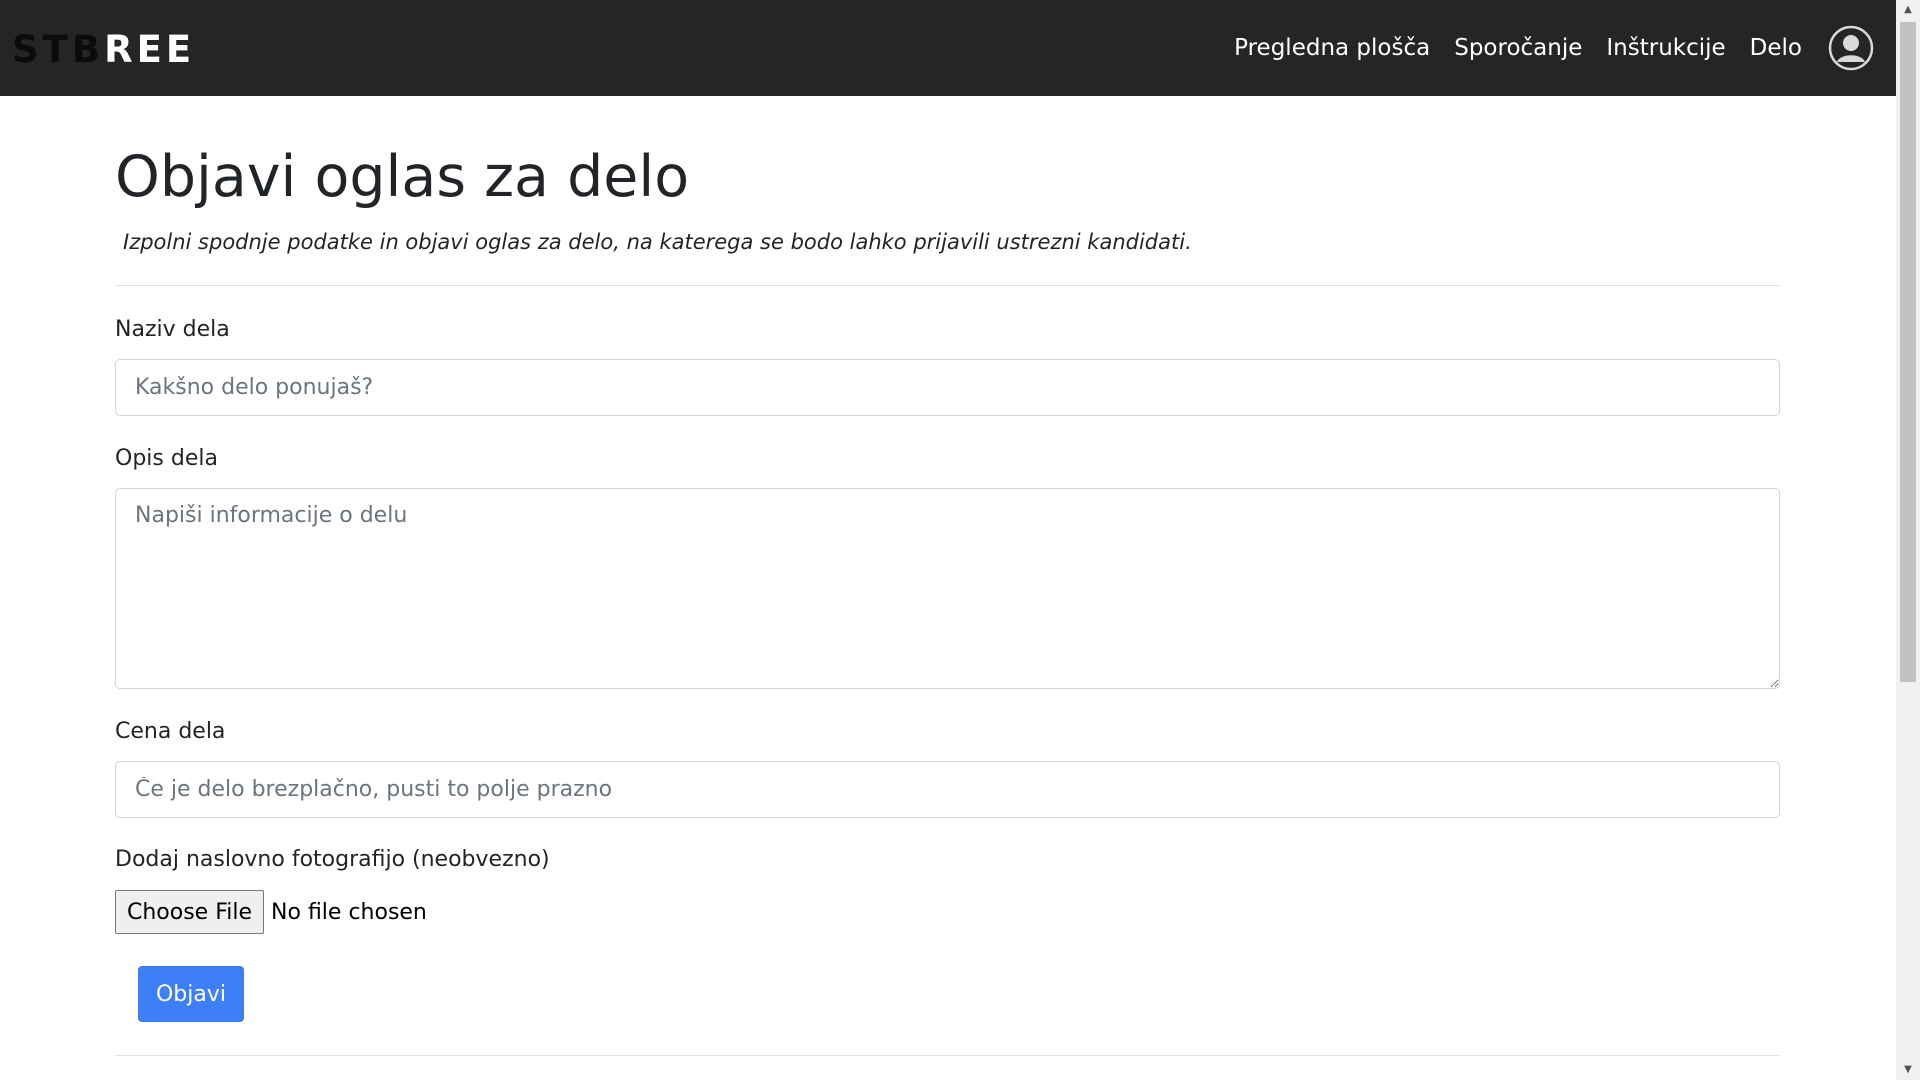 The height and width of the screenshot is (1080, 1920). What do you see at coordinates (947, 387) in the screenshot?
I see `job-name-input` at bounding box center [947, 387].